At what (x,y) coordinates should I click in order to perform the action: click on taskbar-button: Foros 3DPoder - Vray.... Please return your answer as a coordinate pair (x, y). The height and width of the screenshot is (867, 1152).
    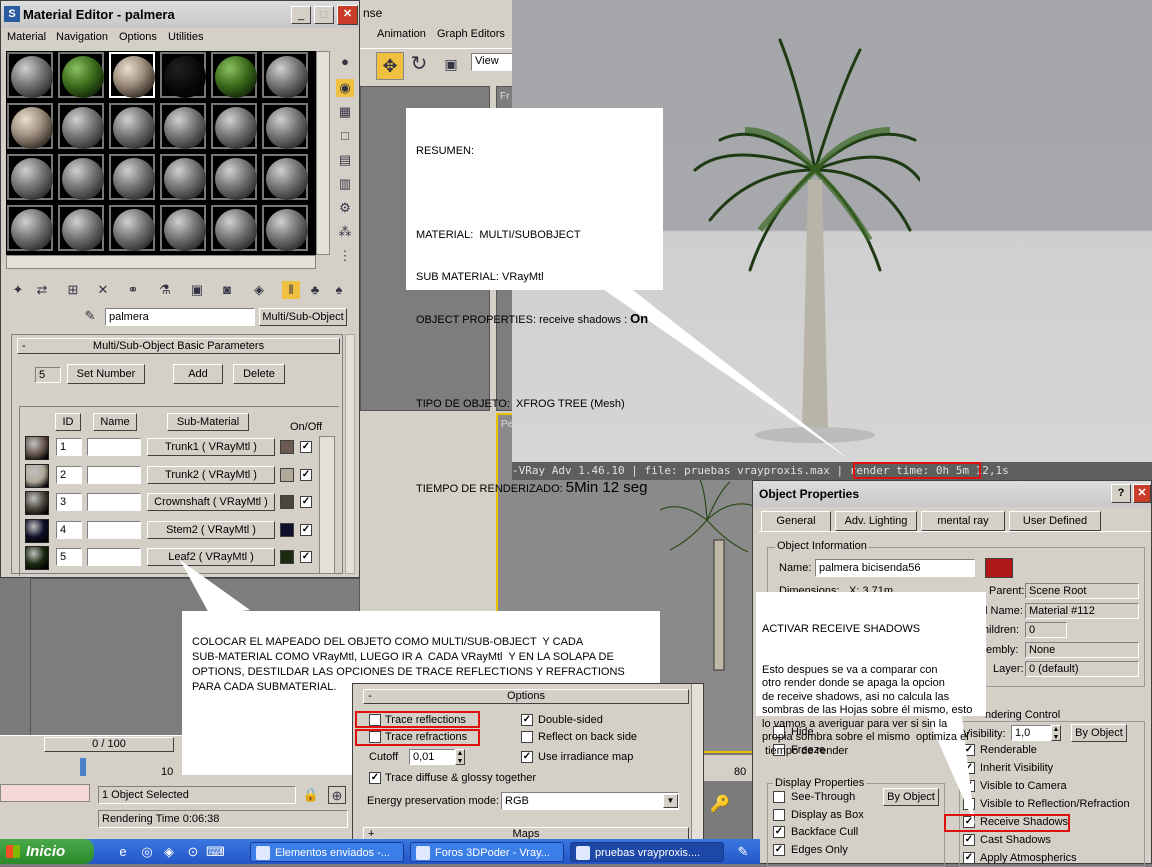
    Looking at the image, I should click on (487, 852).